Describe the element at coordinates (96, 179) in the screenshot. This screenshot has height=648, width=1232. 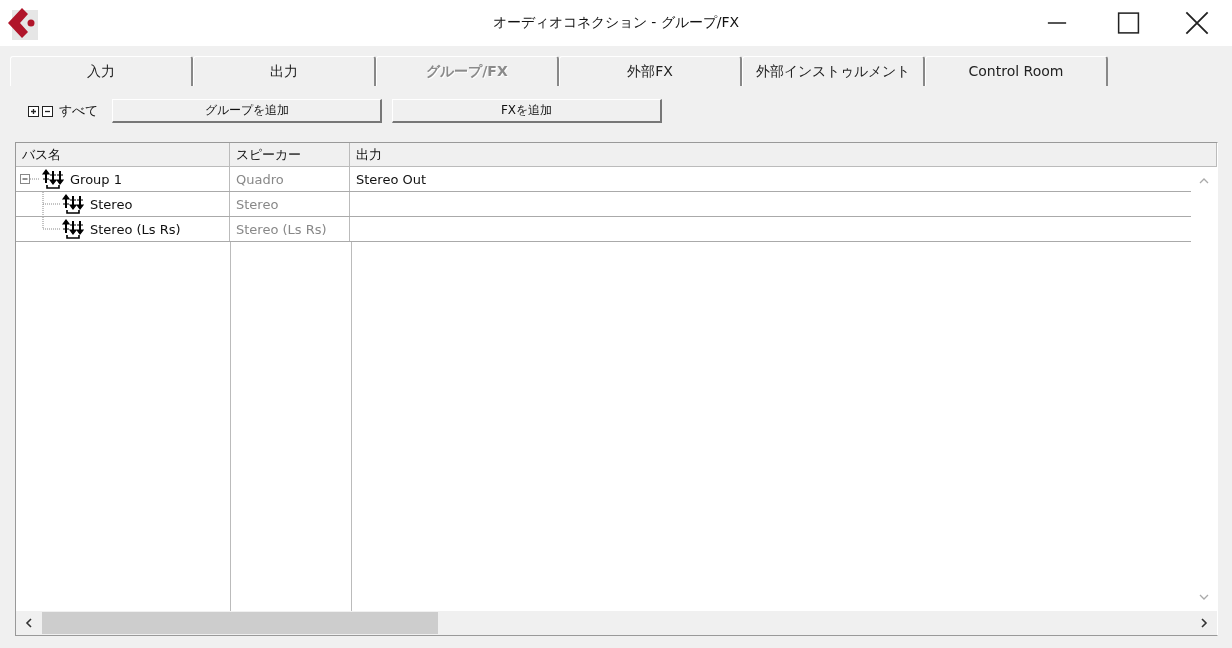
I see `bus-name: Group 1` at that location.